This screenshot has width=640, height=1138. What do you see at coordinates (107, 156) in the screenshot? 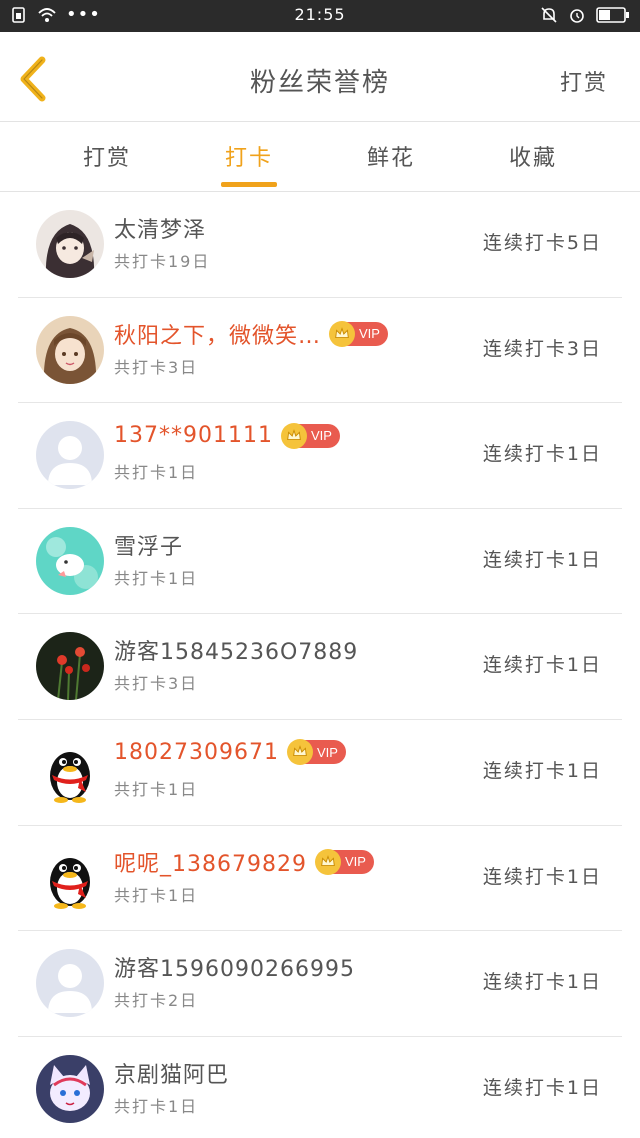
I see `tab-reward: 打赏` at bounding box center [107, 156].